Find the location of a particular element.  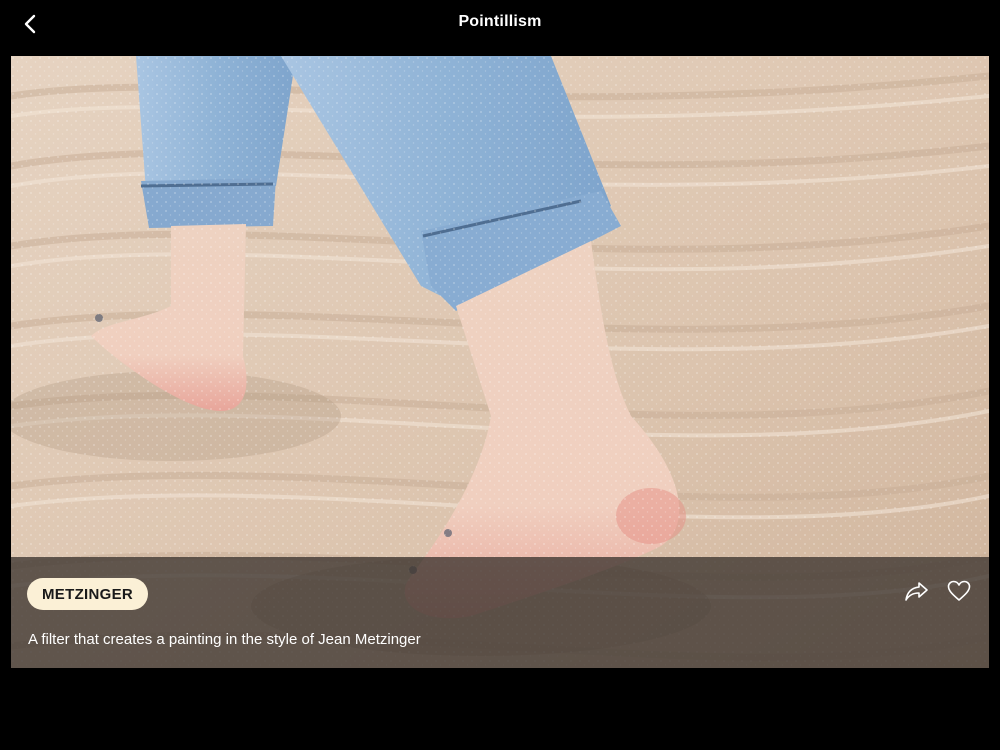

bottom-background is located at coordinates (500, 709).